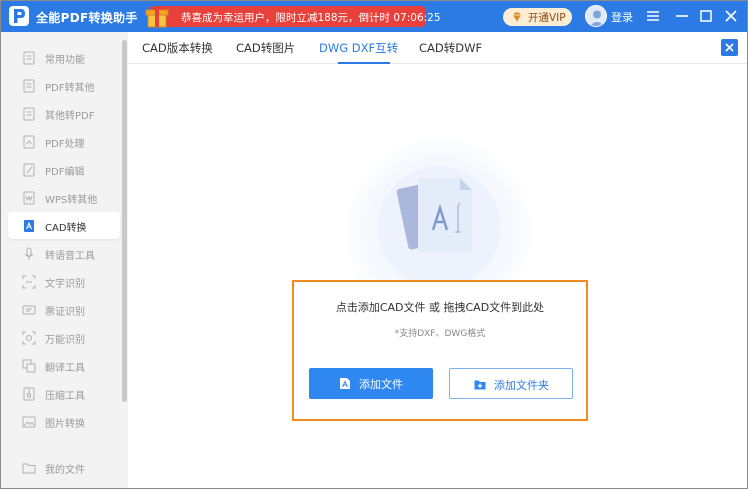 This screenshot has height=489, width=748. I want to click on avatar, so click(596, 16).